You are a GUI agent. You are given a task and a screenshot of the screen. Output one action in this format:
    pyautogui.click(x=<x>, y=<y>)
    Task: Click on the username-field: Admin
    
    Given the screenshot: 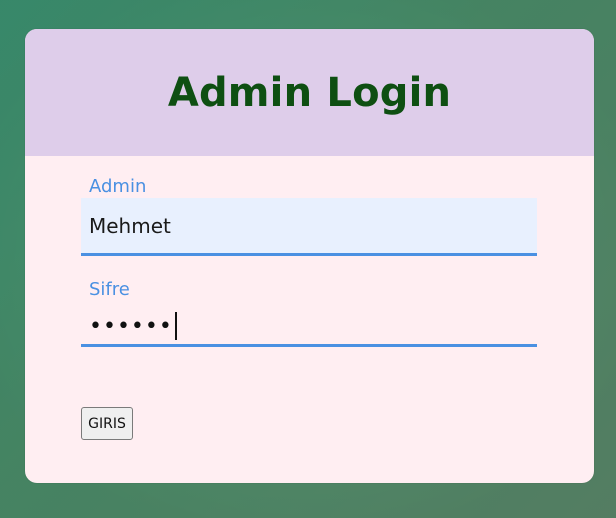 What is the action you would take?
    pyautogui.click(x=309, y=217)
    